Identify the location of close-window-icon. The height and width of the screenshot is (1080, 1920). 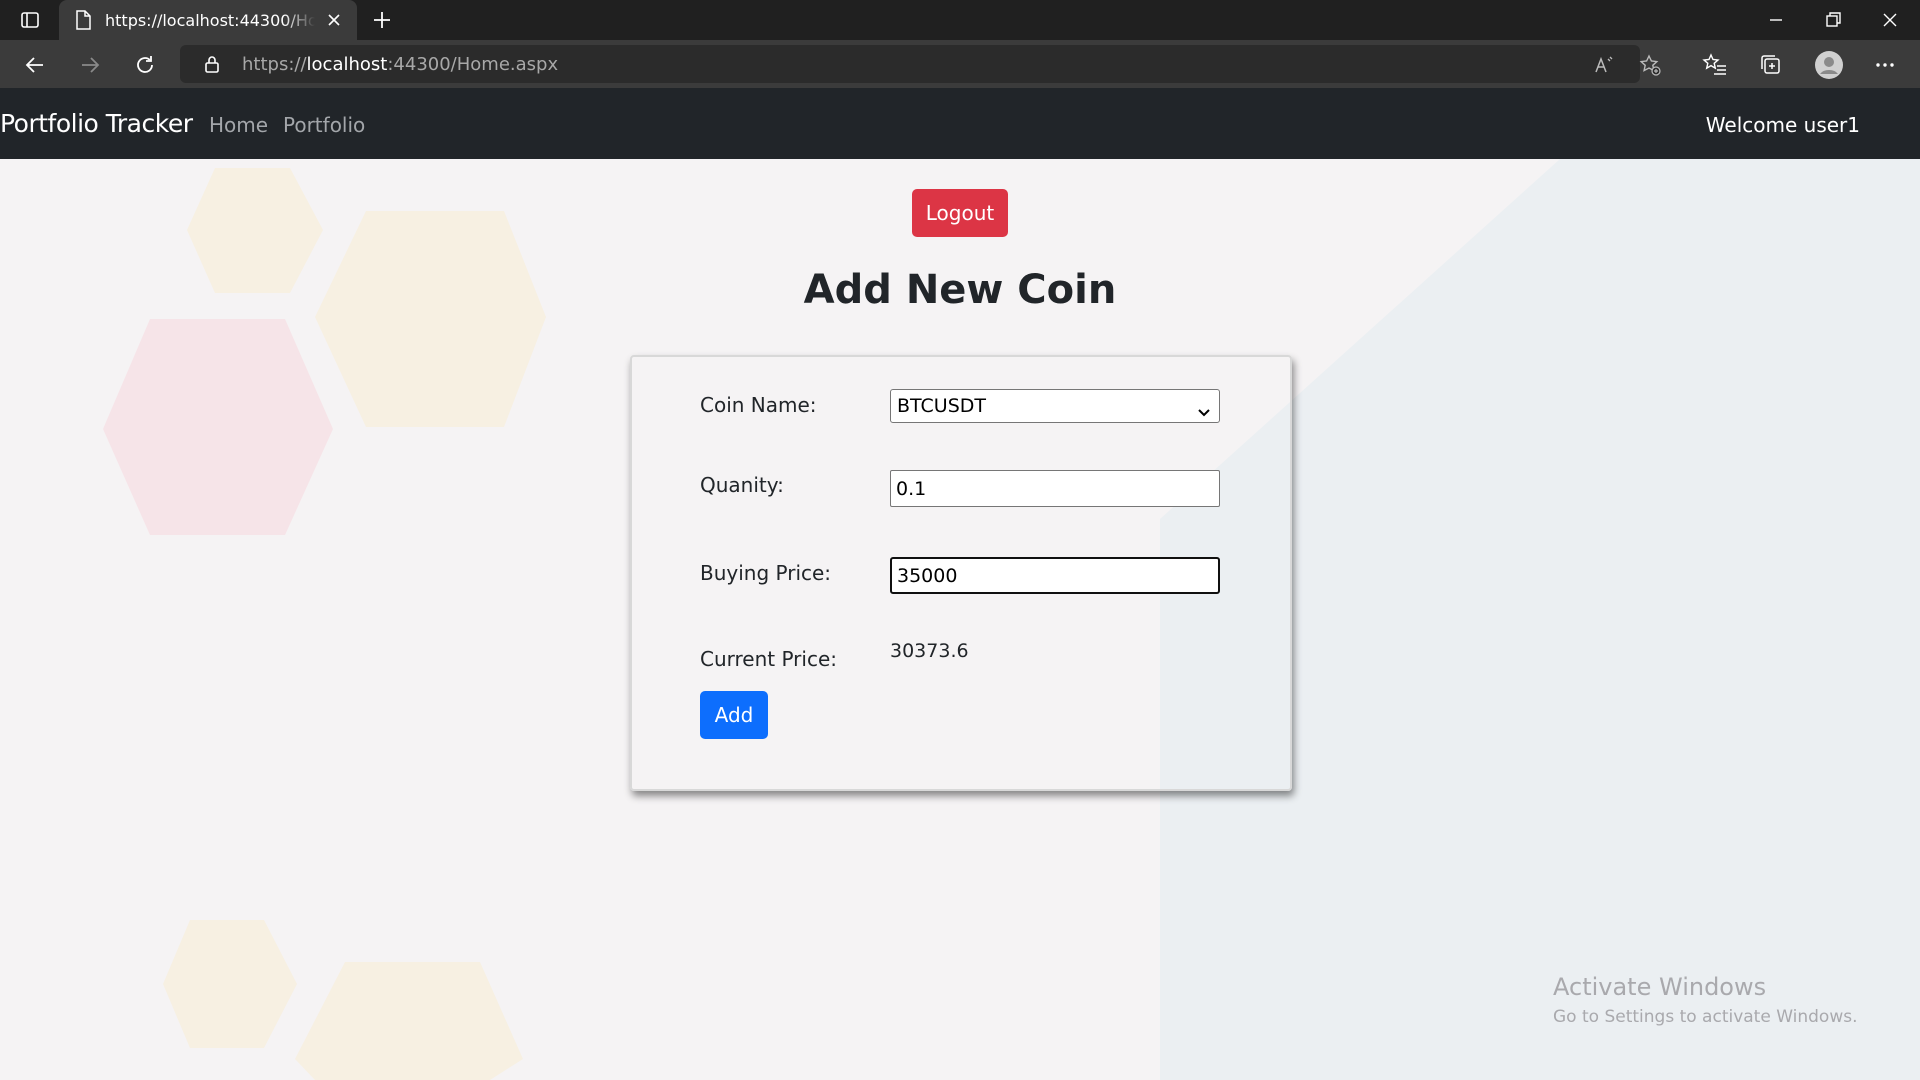
(1890, 20).